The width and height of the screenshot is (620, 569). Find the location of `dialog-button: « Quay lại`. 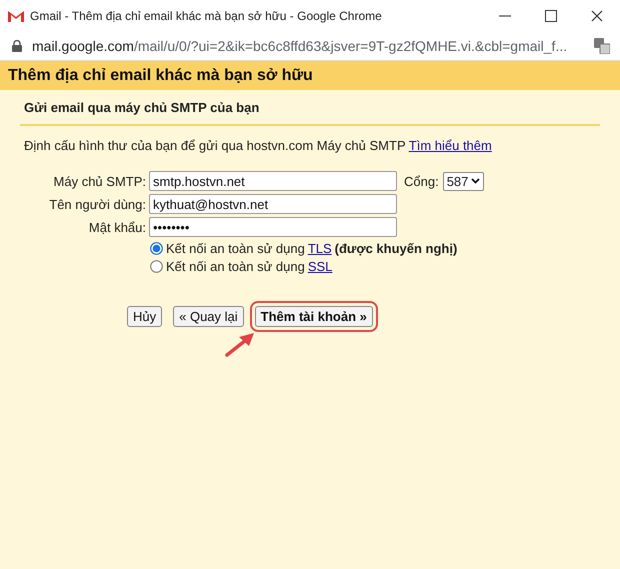

dialog-button: « Quay lại is located at coordinates (208, 316).